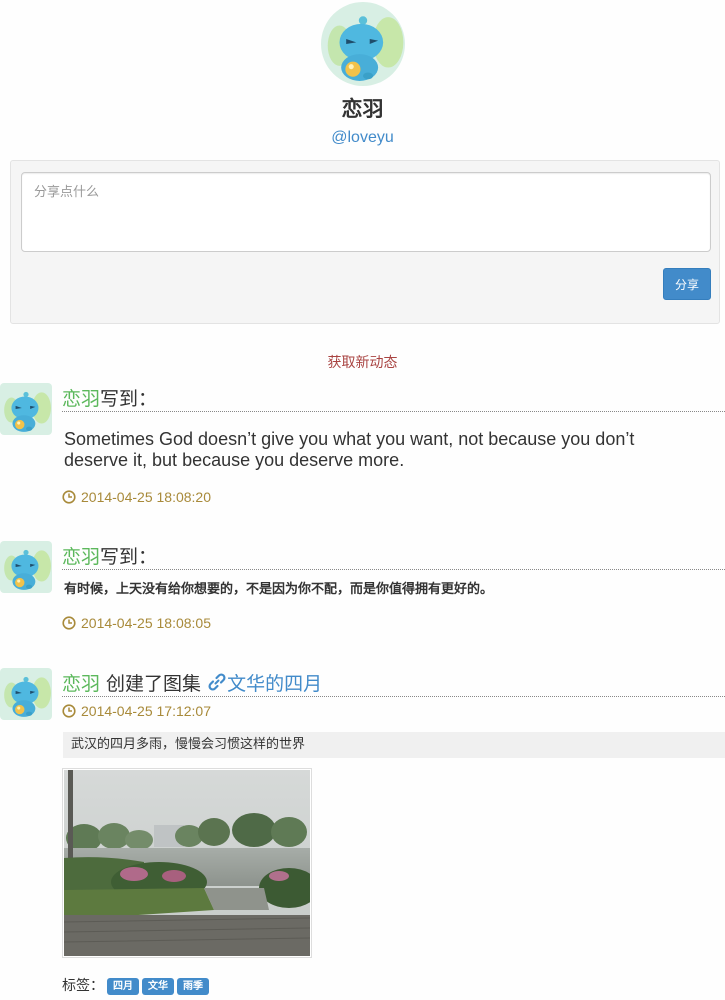  What do you see at coordinates (275, 684) in the screenshot?
I see `album-title: 文华的四月` at bounding box center [275, 684].